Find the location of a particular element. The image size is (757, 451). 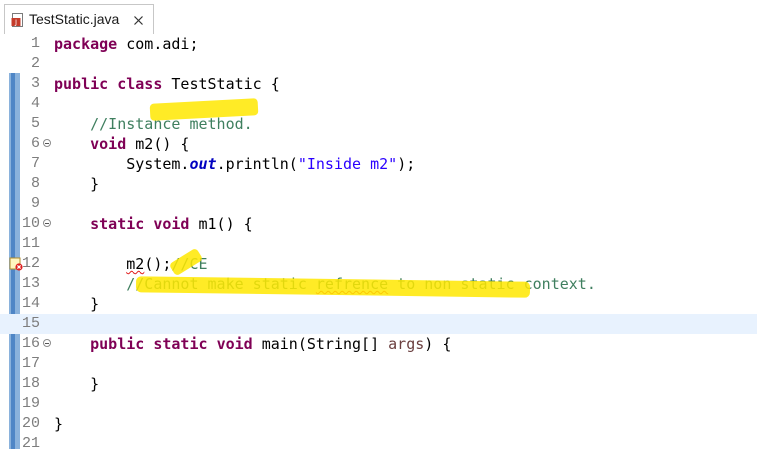

code-token: class is located at coordinates (140, 84).